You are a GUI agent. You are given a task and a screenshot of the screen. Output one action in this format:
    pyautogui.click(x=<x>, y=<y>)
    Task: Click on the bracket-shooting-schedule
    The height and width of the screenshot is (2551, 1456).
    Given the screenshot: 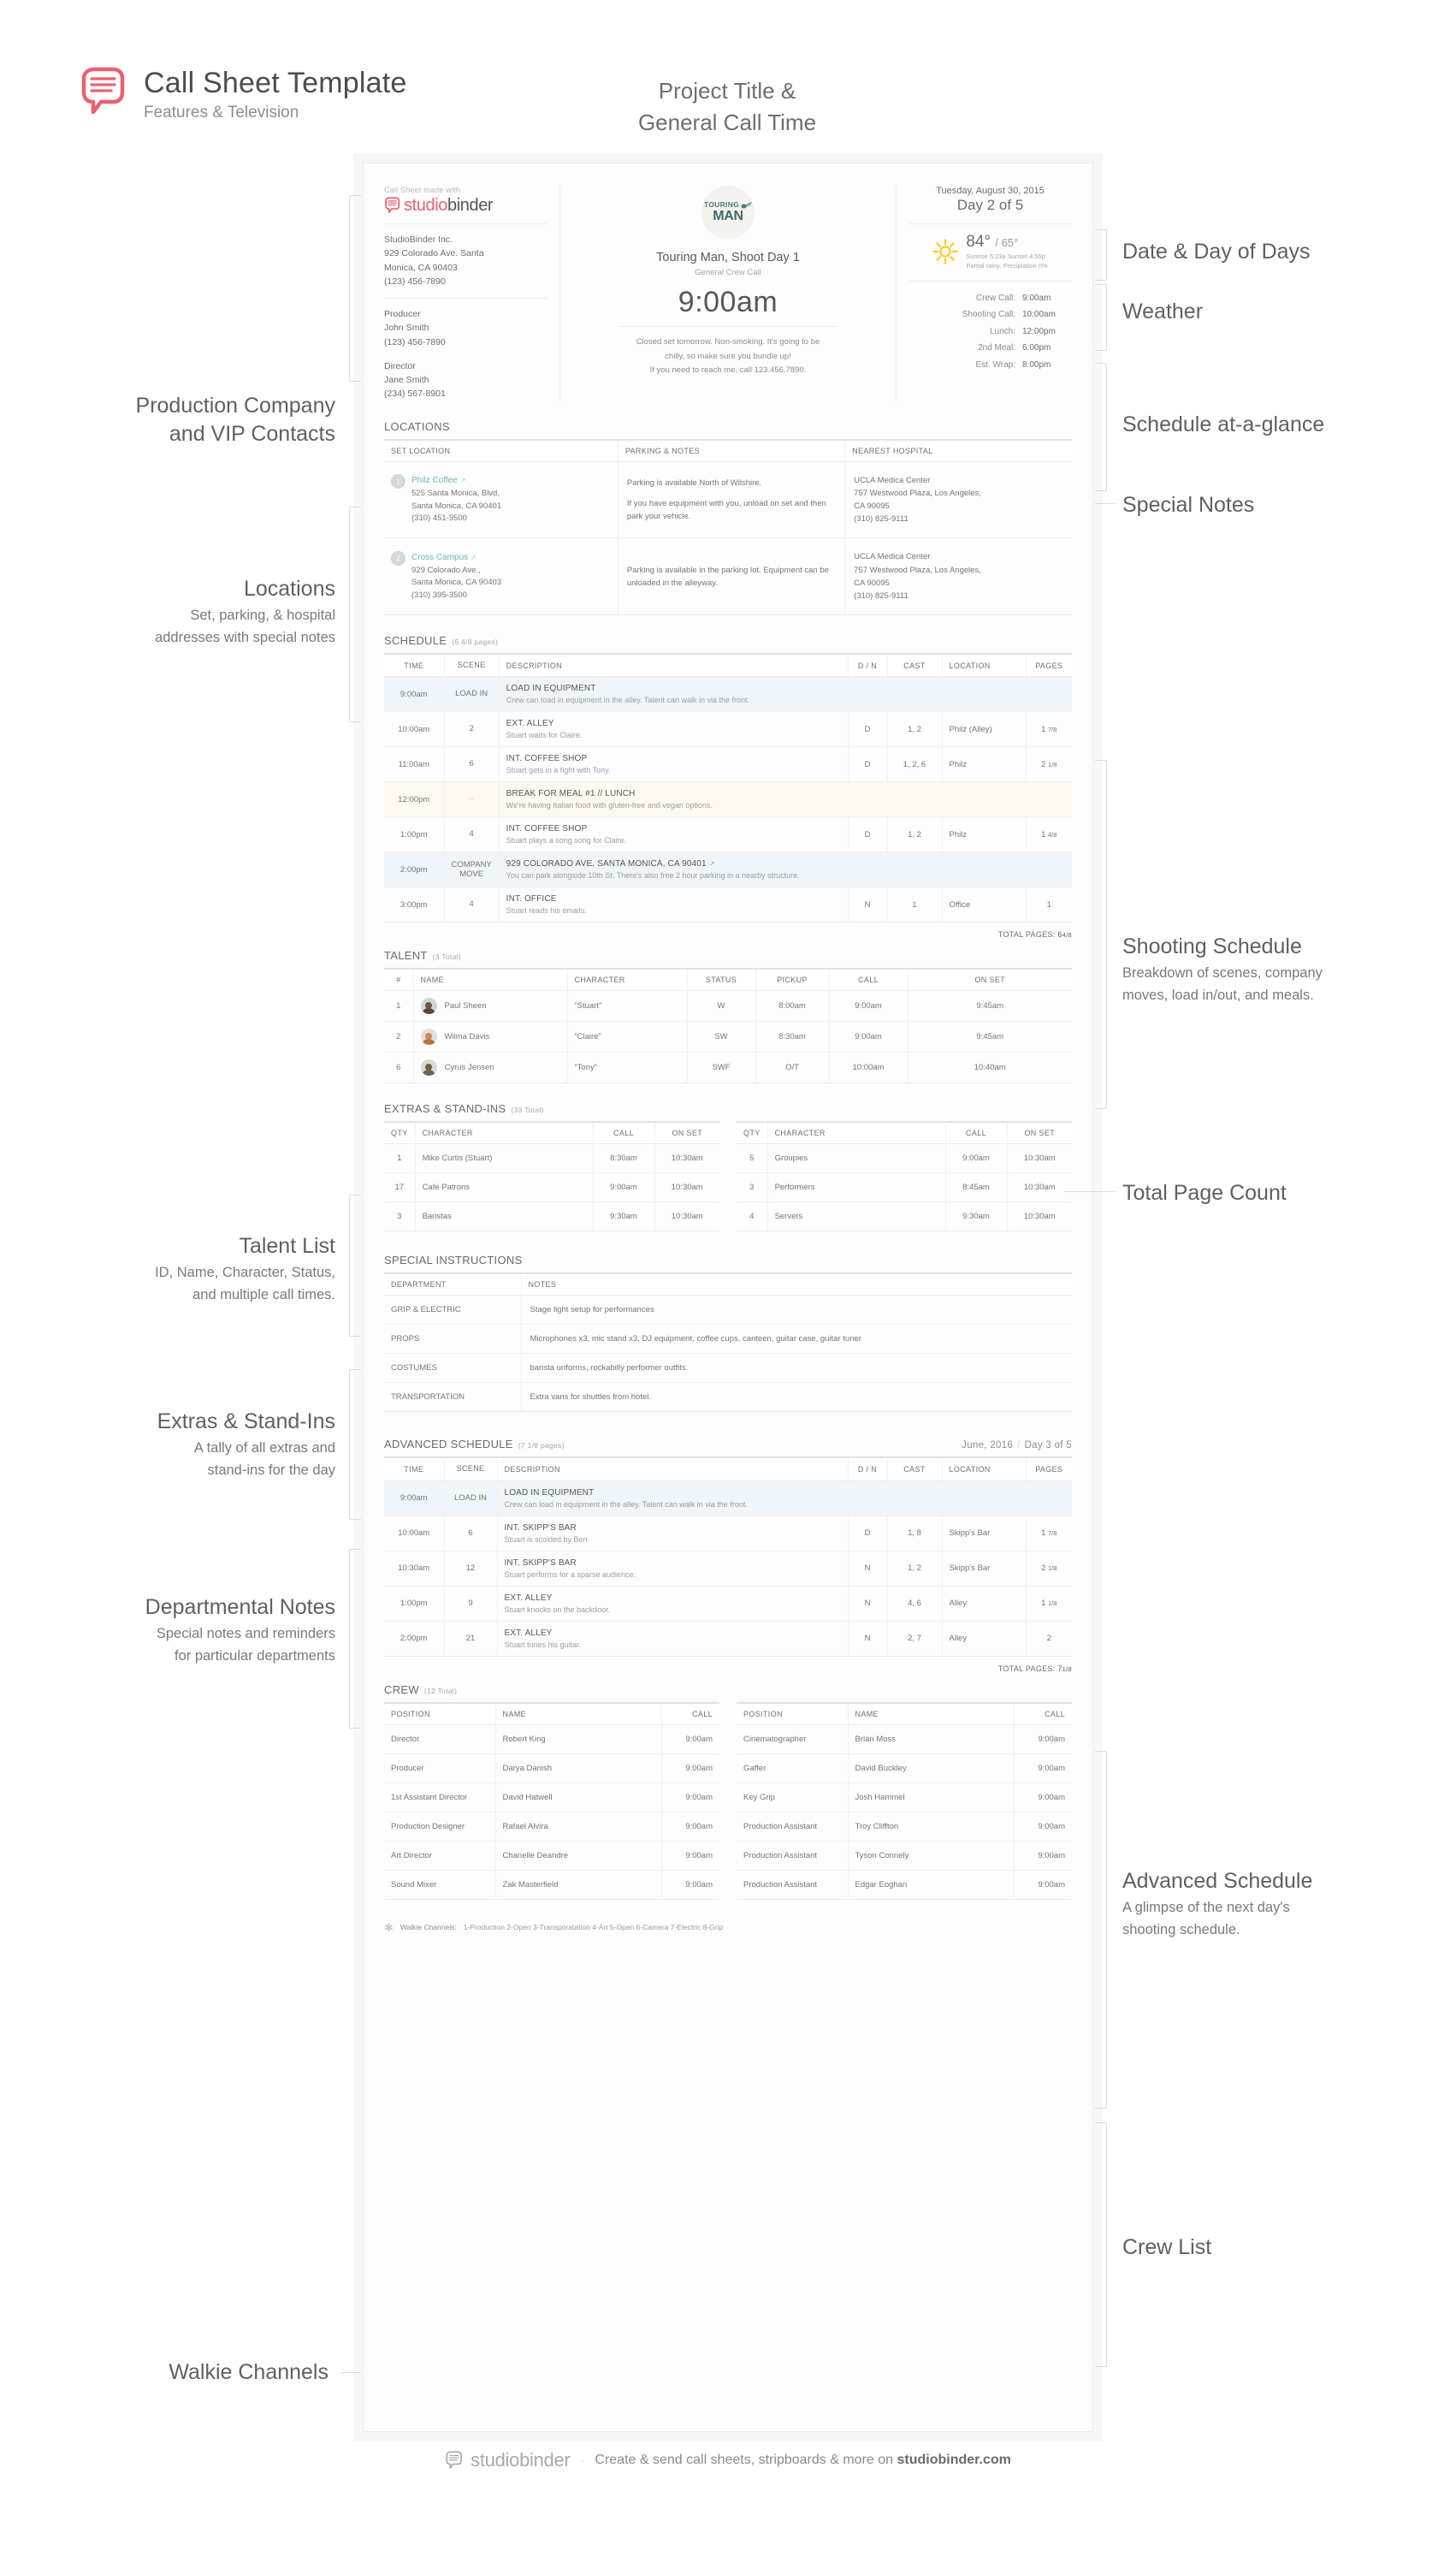 What is the action you would take?
    pyautogui.click(x=1101, y=934)
    